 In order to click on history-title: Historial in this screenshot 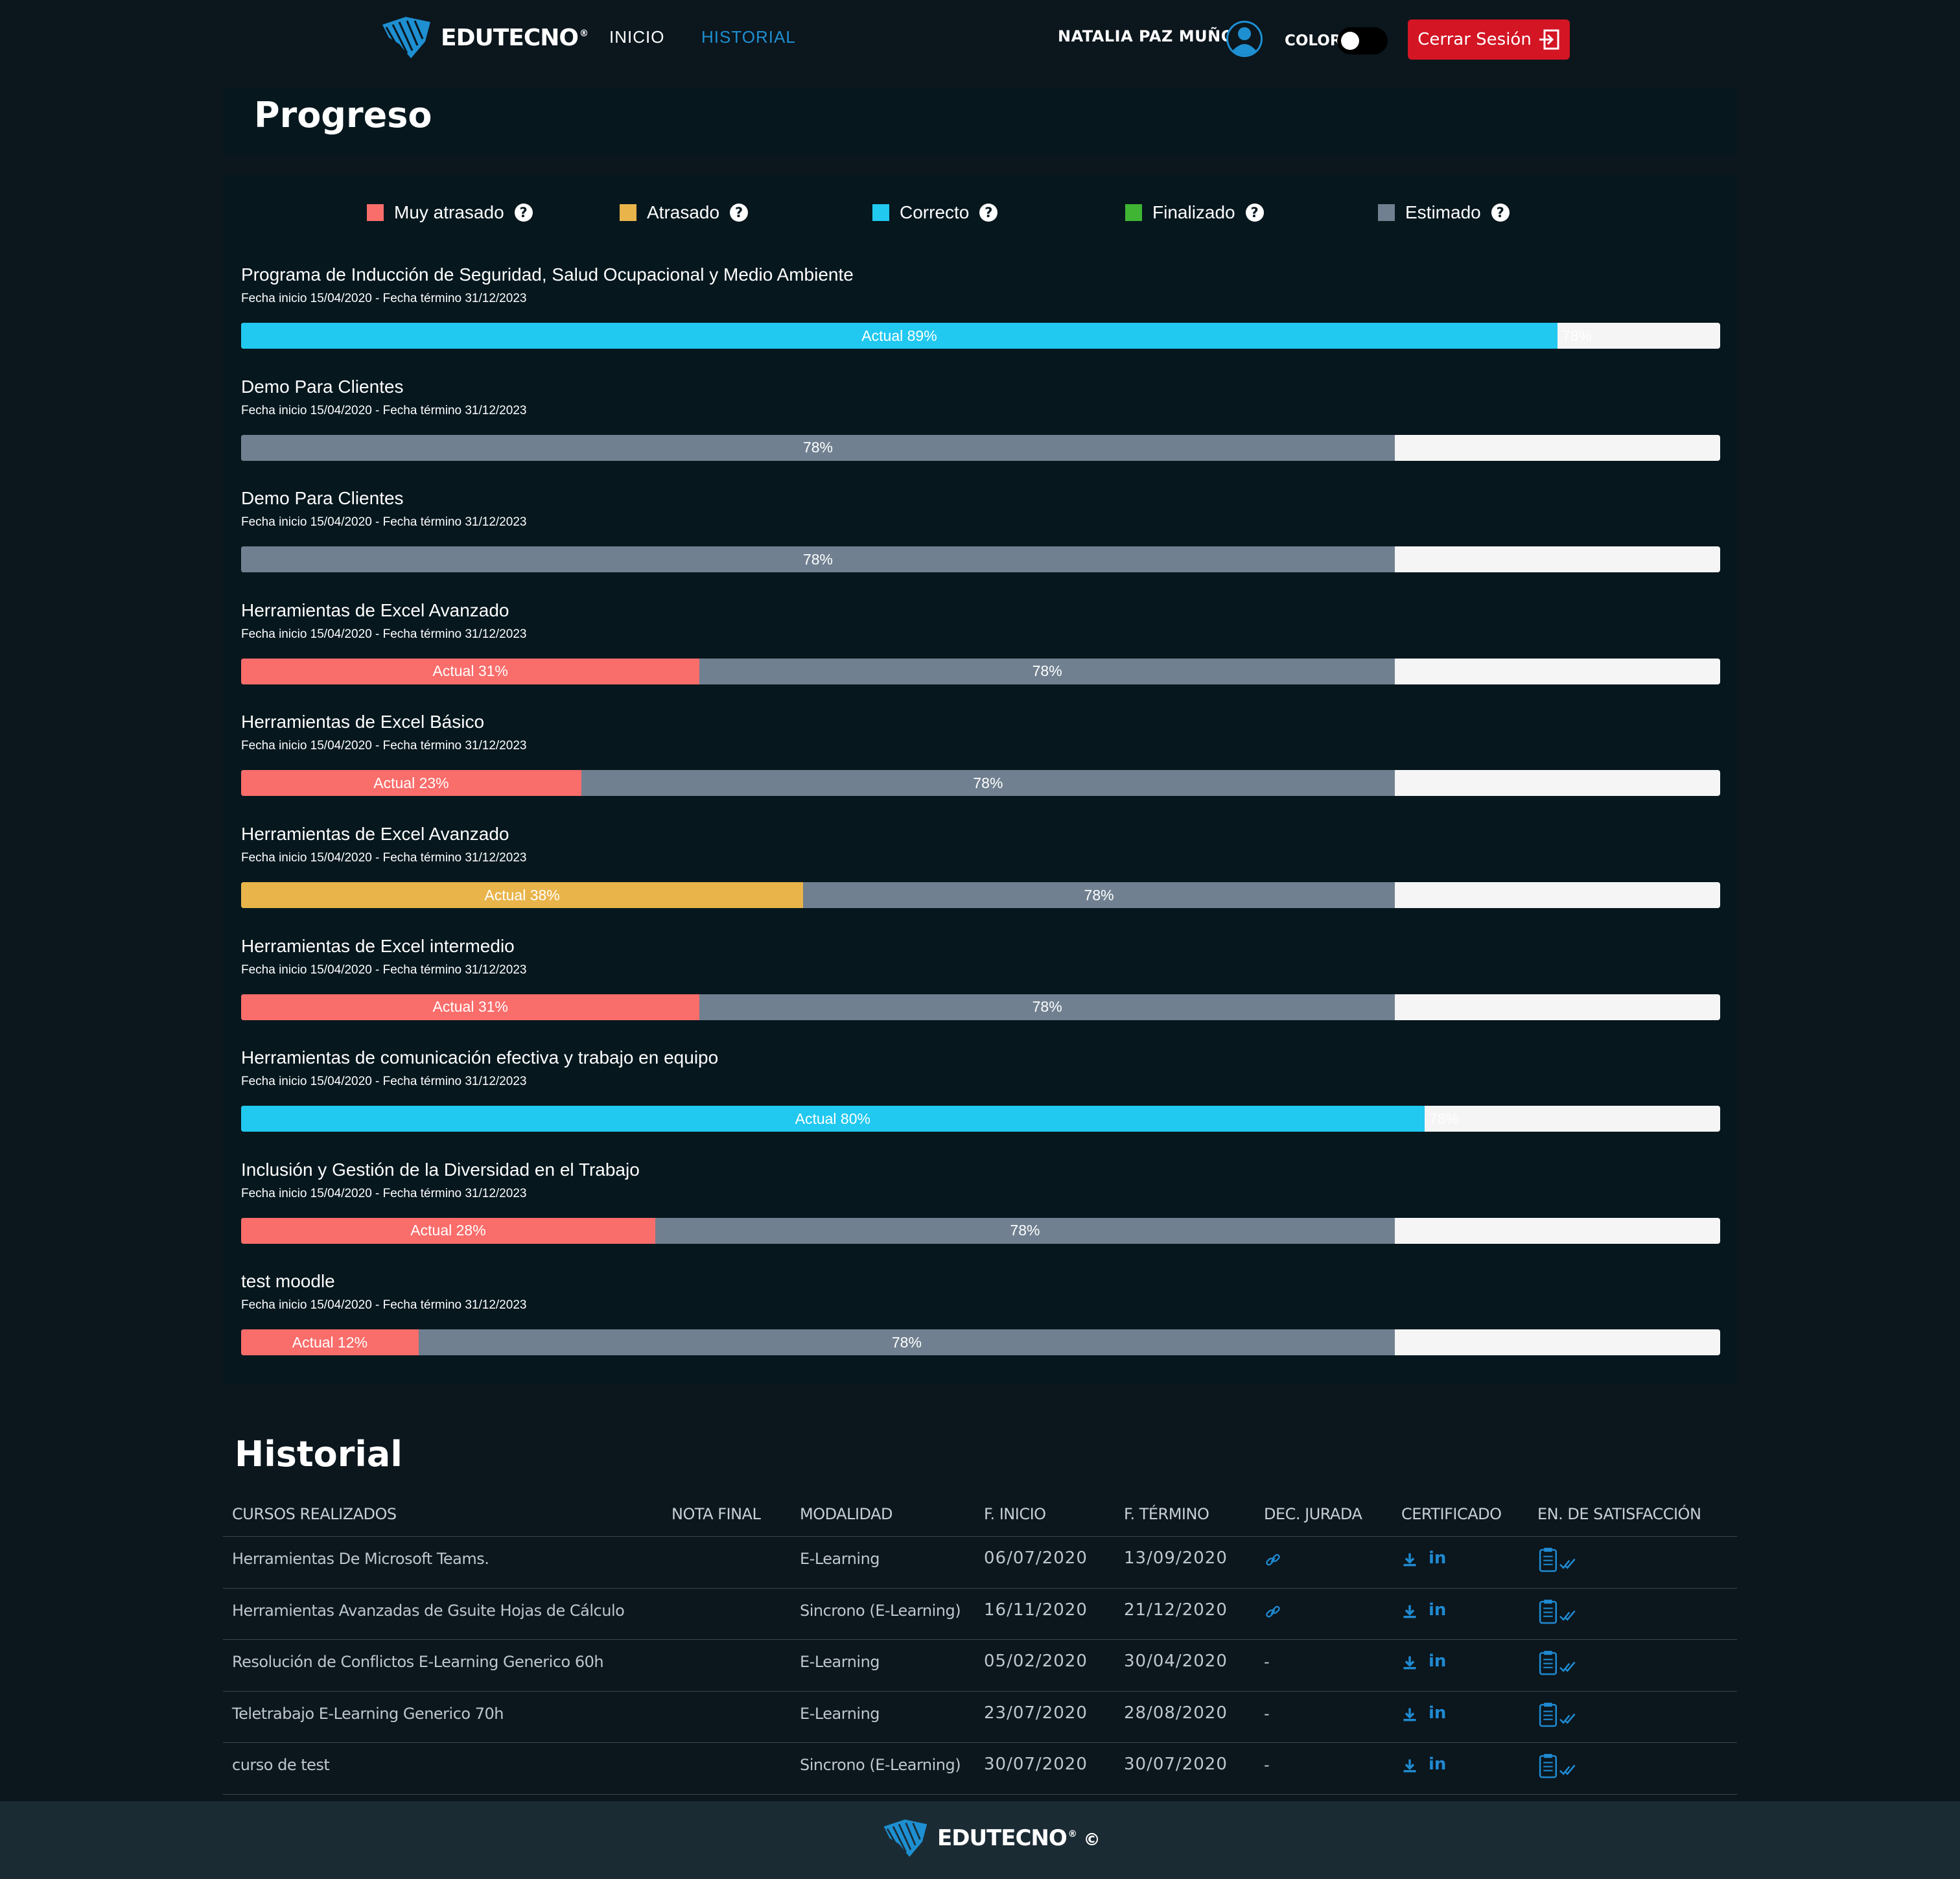, I will do `click(318, 1454)`.